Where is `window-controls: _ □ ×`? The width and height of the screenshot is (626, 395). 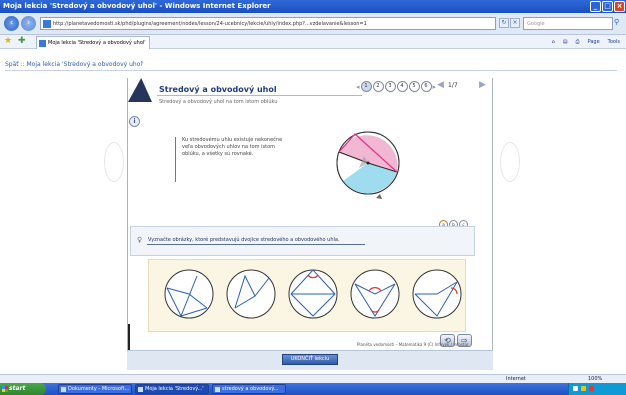 window-controls: _ □ × is located at coordinates (607, 6).